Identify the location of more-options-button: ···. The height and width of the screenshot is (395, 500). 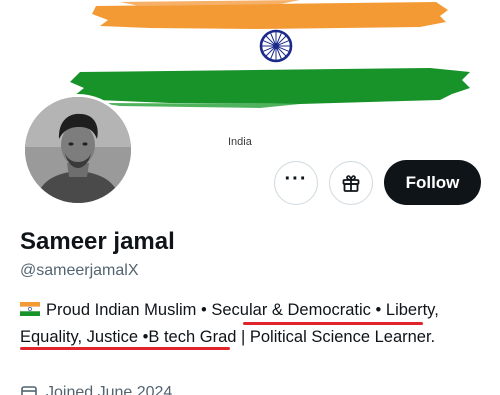
(296, 183).